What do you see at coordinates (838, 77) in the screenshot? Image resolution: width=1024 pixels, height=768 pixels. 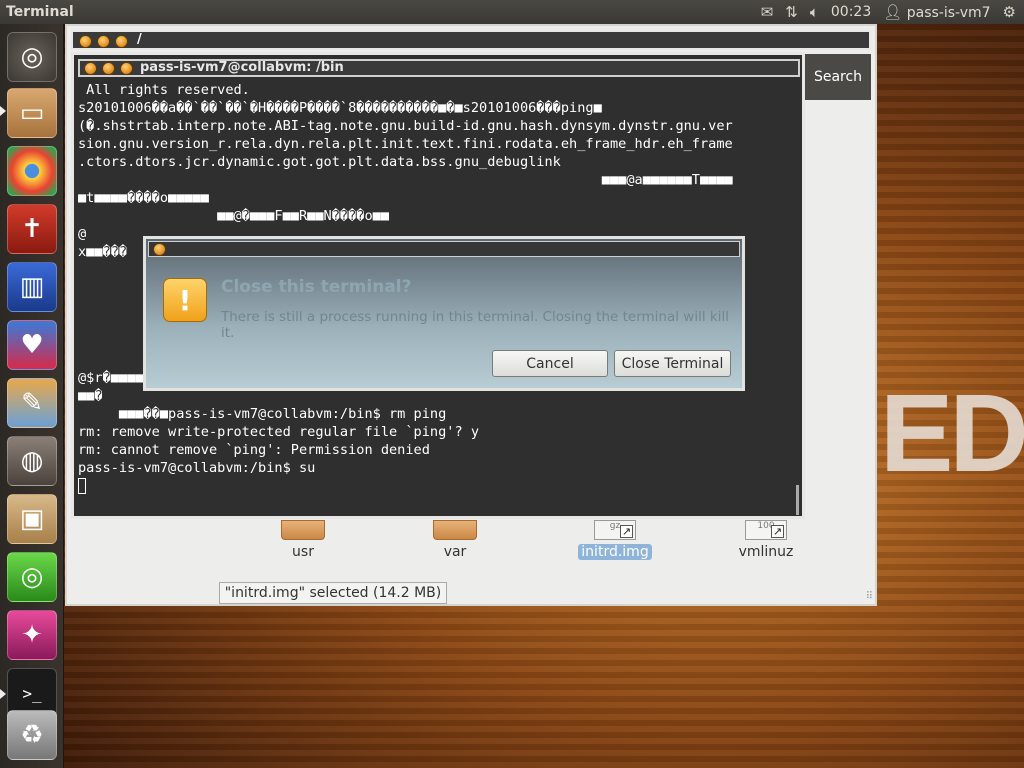 I see `search-button: Search` at bounding box center [838, 77].